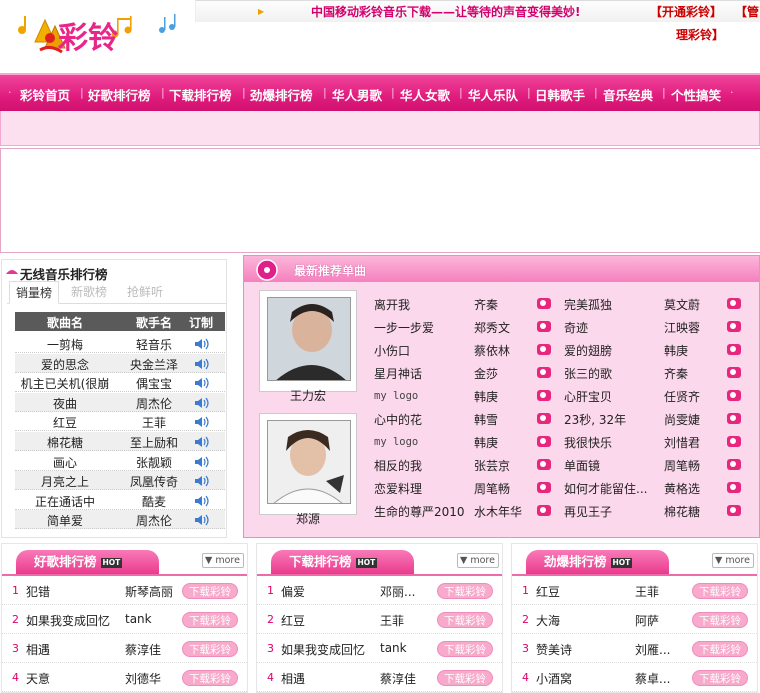 Image resolution: width=760 pixels, height=693 pixels. What do you see at coordinates (76, 678) in the screenshot?
I see `song-name: 天意` at bounding box center [76, 678].